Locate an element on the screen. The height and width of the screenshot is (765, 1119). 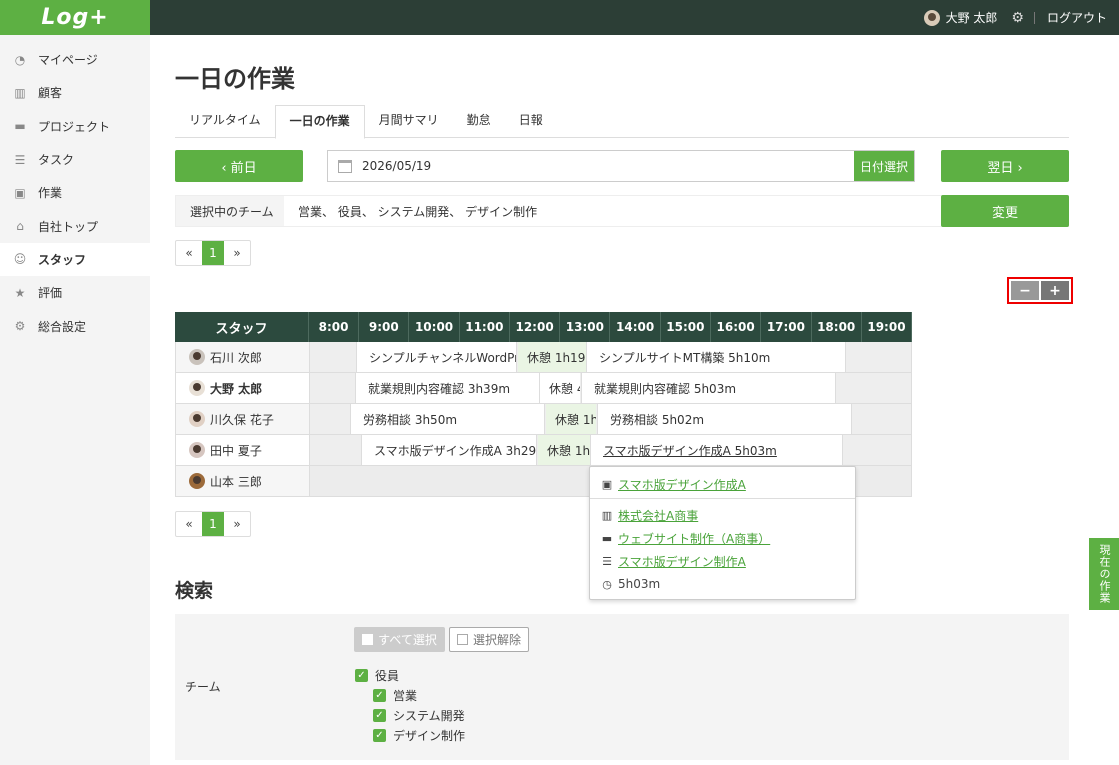
divider is located at coordinates (1034, 17).